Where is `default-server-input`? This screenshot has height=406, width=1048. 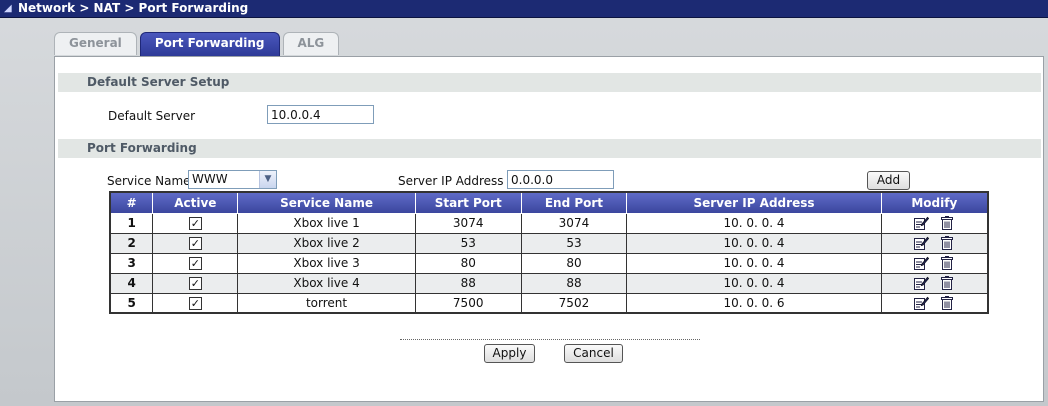 default-server-input is located at coordinates (320, 114).